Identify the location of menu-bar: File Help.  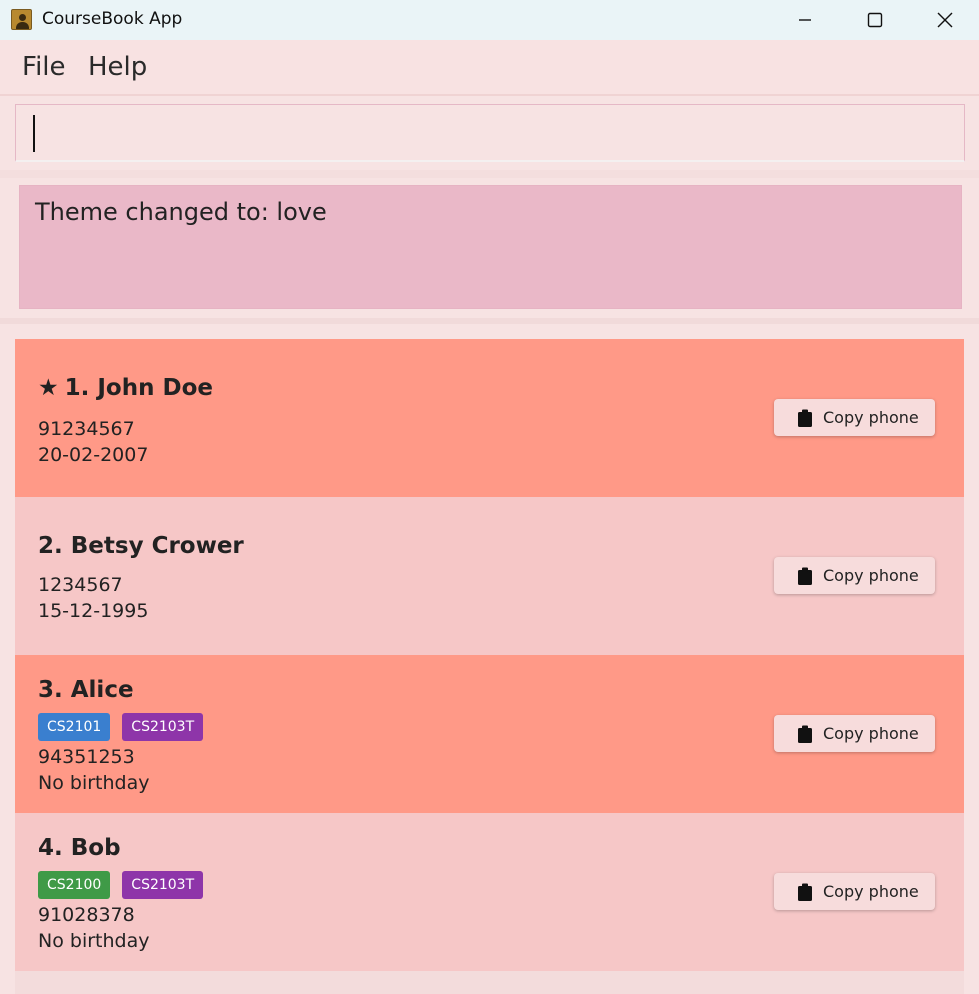
(489, 68).